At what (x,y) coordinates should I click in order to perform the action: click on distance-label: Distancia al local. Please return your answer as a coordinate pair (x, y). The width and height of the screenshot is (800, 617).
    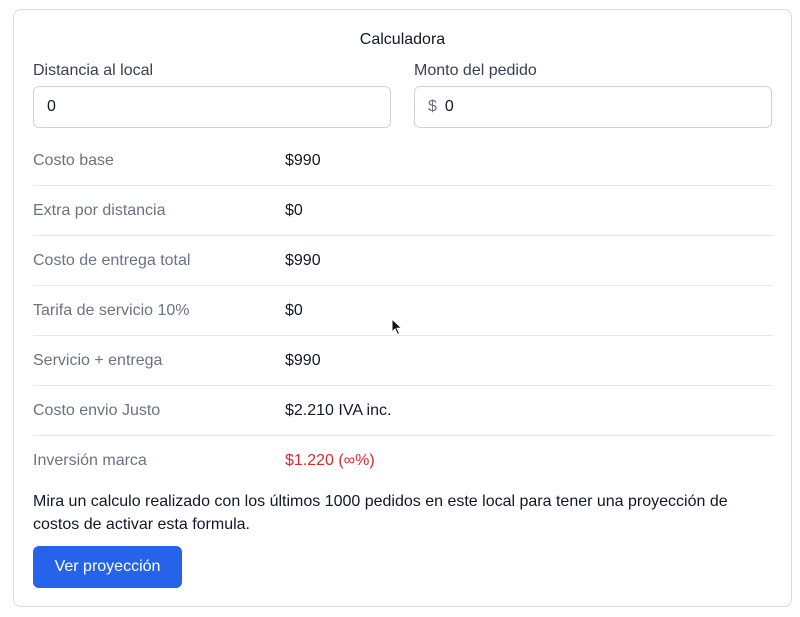
    Looking at the image, I should click on (93, 70).